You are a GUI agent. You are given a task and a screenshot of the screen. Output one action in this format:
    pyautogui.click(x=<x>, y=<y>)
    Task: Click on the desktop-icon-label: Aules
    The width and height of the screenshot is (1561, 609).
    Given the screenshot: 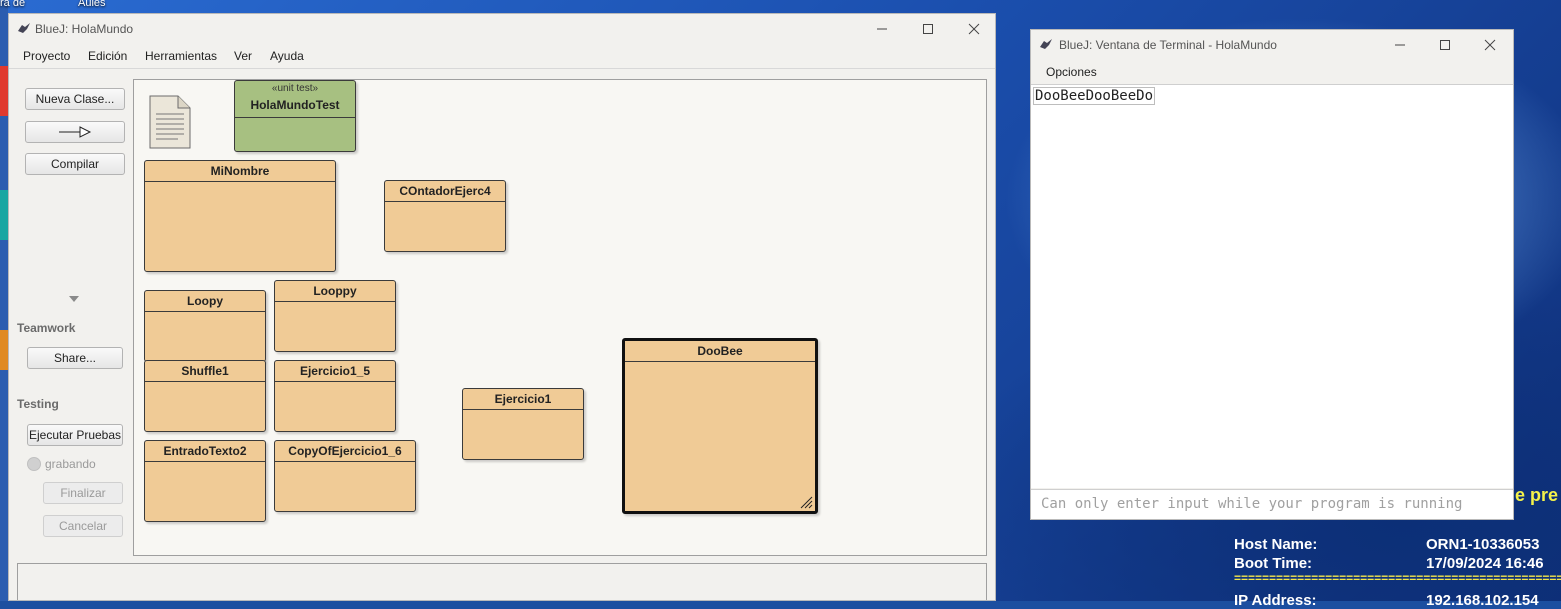 What is the action you would take?
    pyautogui.click(x=92, y=4)
    